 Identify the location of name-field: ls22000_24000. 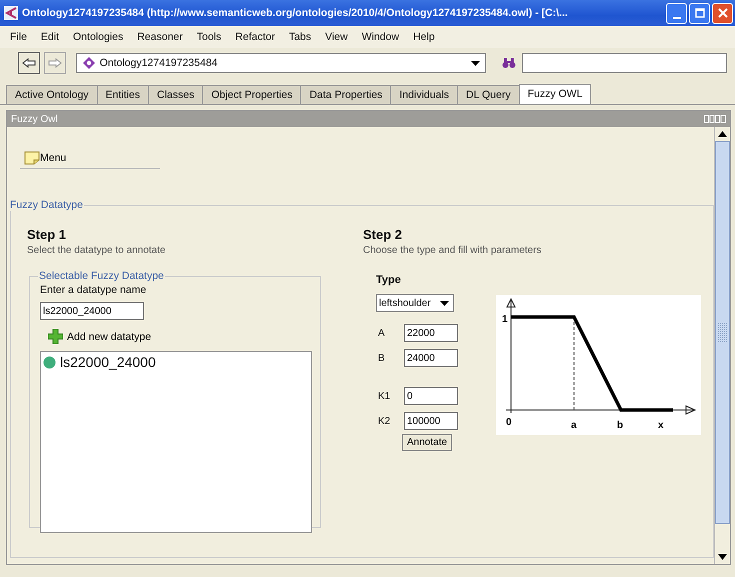
(92, 311).